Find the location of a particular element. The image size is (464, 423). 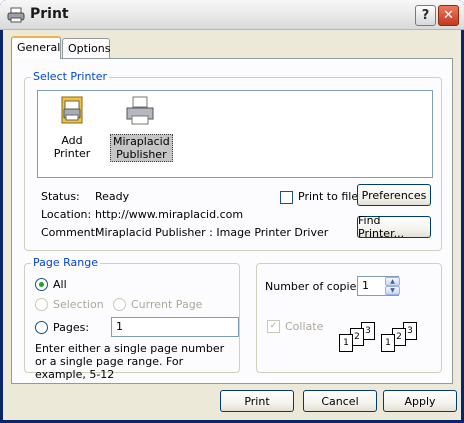

printer-status: Status: Ready is located at coordinates (85, 196).